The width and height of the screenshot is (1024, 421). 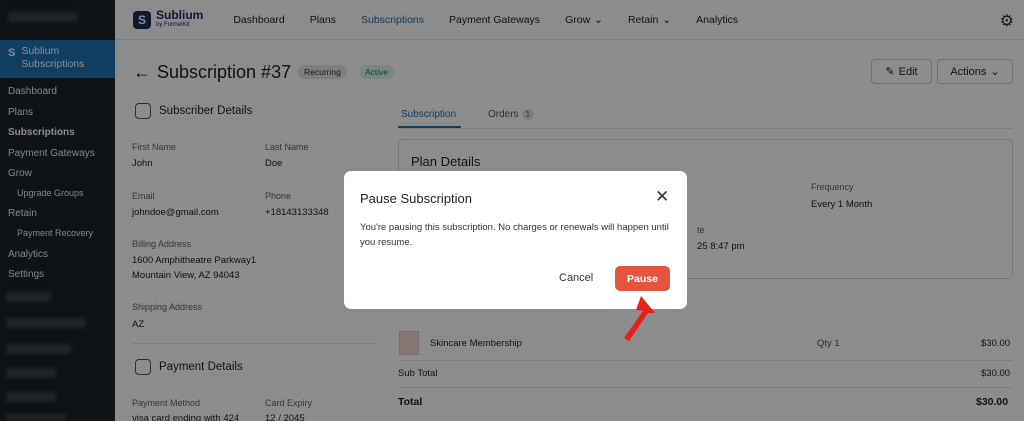 I want to click on annotation-arrow-icon, so click(x=639, y=318).